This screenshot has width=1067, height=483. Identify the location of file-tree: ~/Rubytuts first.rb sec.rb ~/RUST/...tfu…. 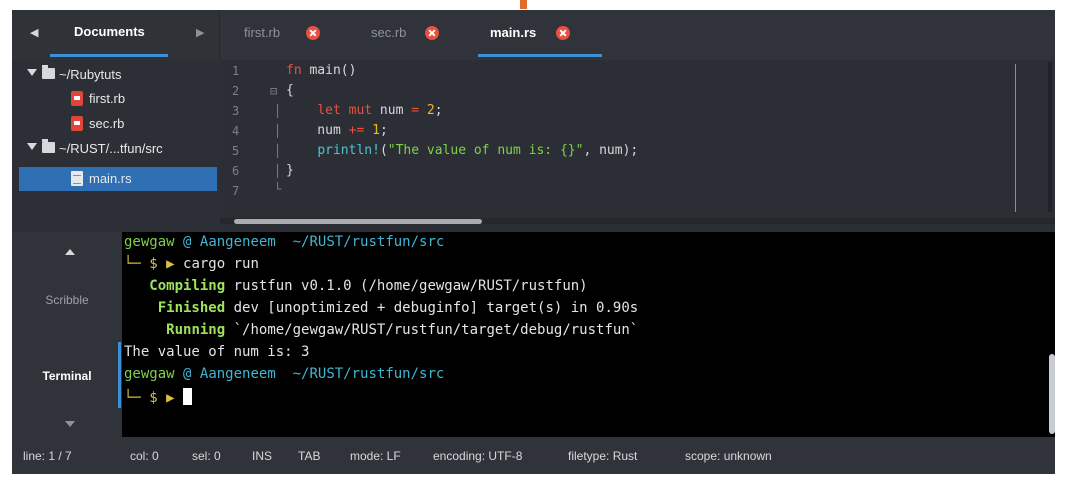
(116, 146).